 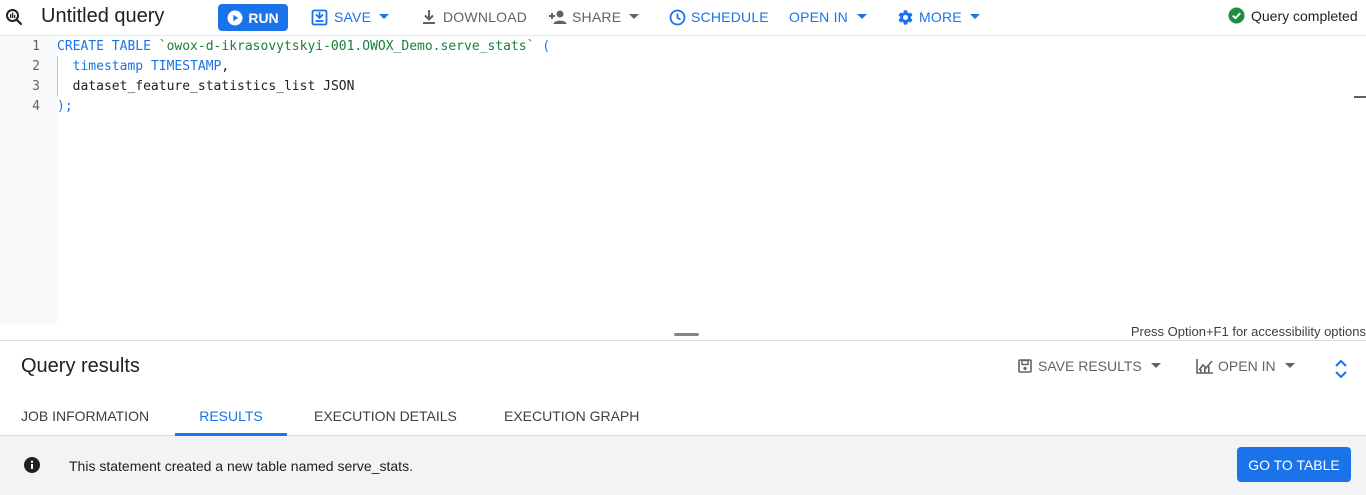 I want to click on tab-job-information: JOB INFORMATION, so click(x=85, y=416).